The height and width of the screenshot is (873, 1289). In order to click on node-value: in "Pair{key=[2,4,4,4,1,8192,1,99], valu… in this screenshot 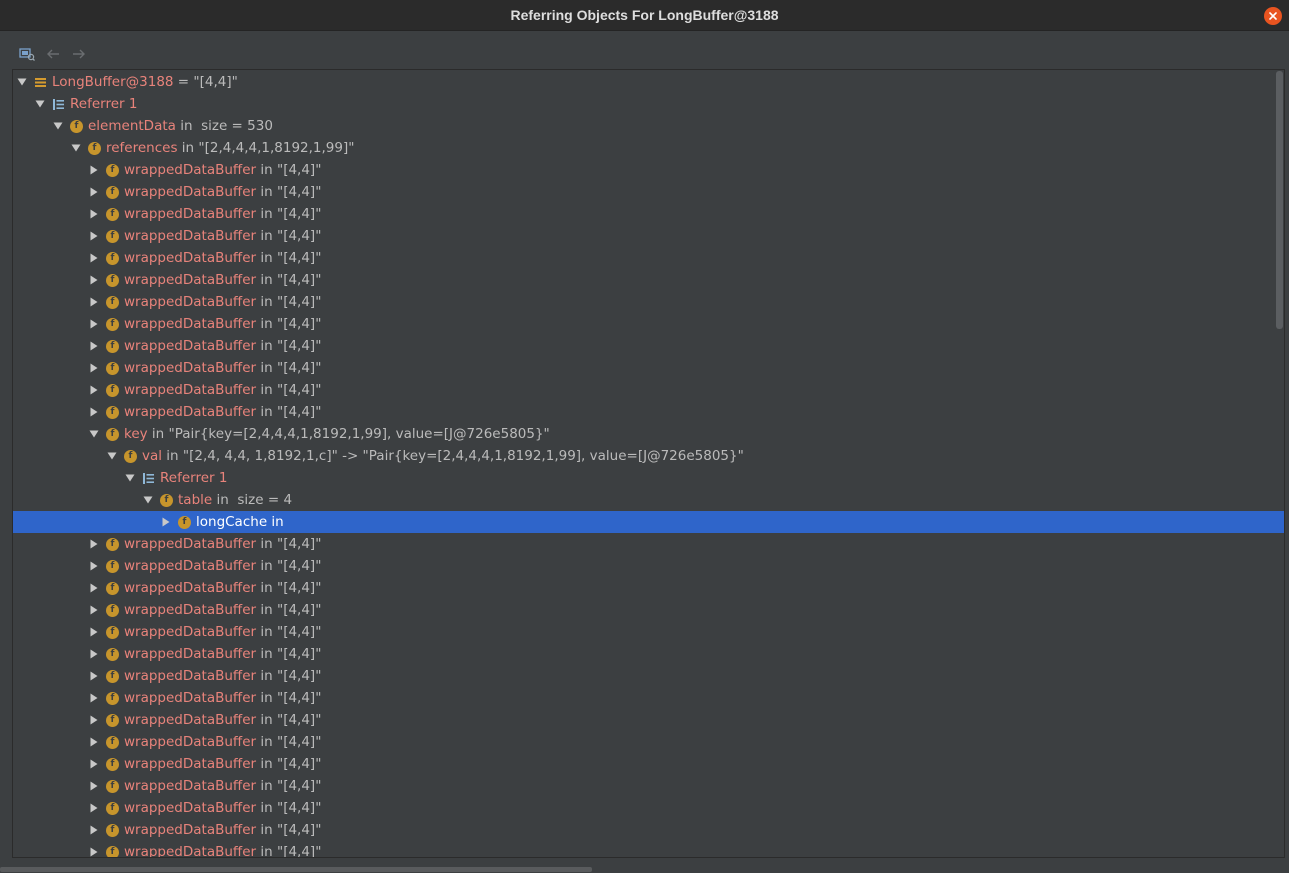, I will do `click(348, 434)`.